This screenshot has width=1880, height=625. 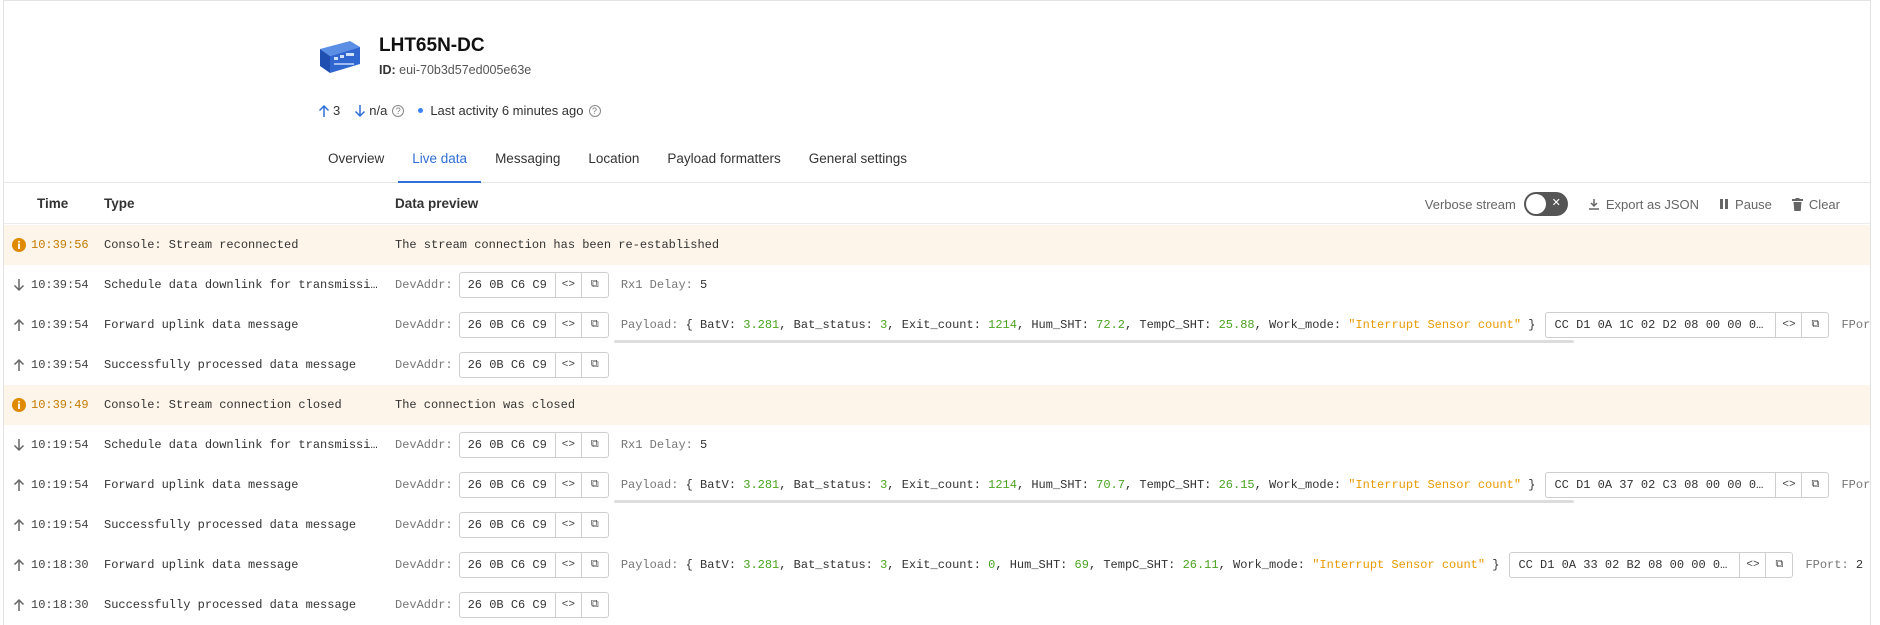 I want to click on fport-label: FPort:, so click(x=1827, y=565).